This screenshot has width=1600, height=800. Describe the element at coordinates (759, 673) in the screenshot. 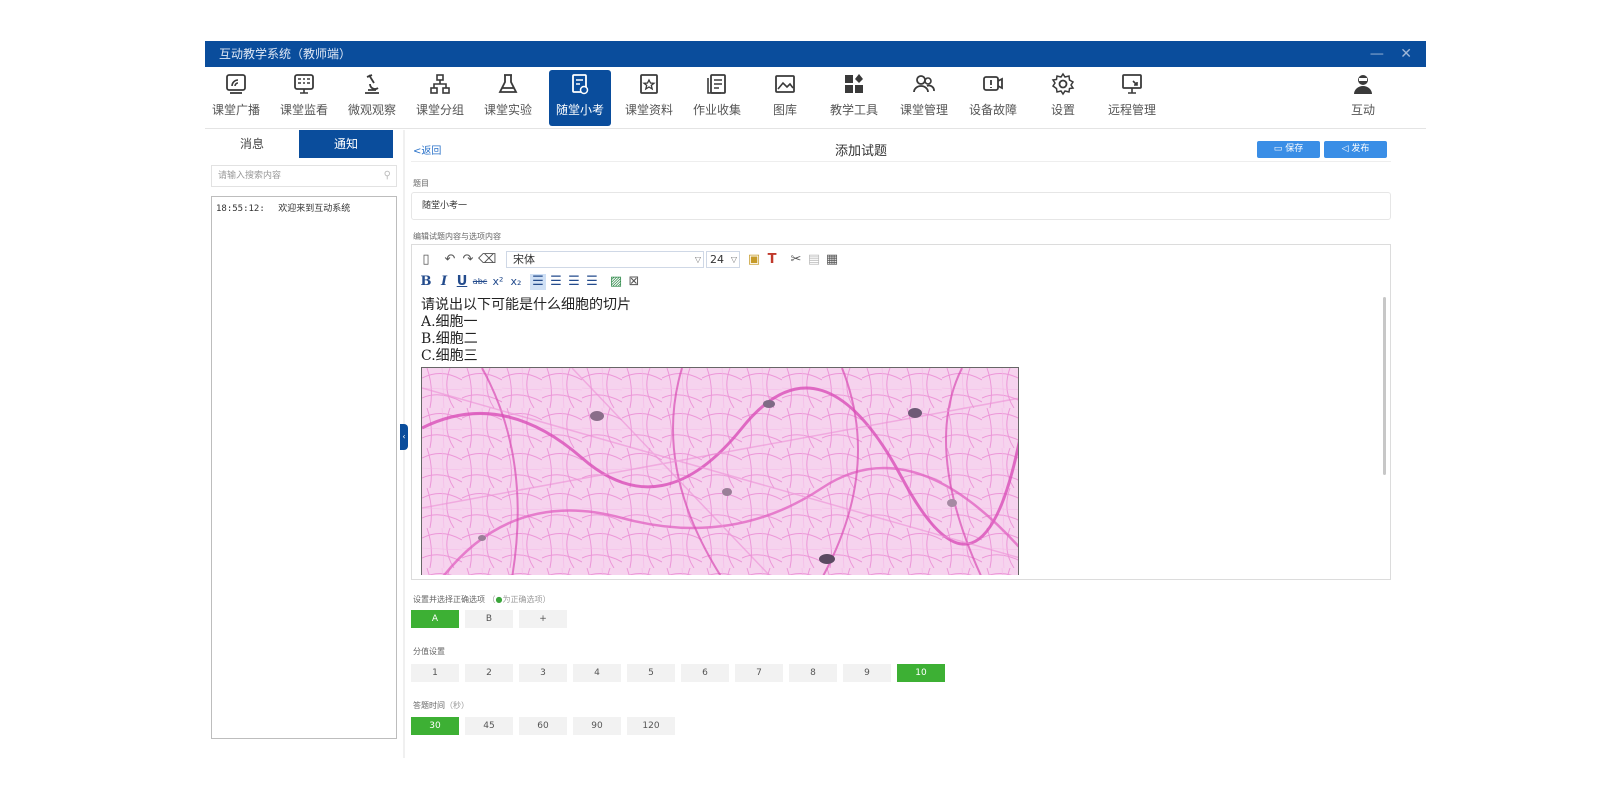

I see `score-option-7: 7` at that location.